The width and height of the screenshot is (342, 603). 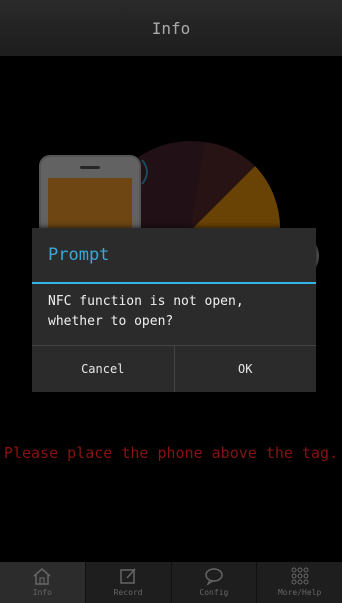 What do you see at coordinates (128, 592) in the screenshot?
I see `tab-label: Record` at bounding box center [128, 592].